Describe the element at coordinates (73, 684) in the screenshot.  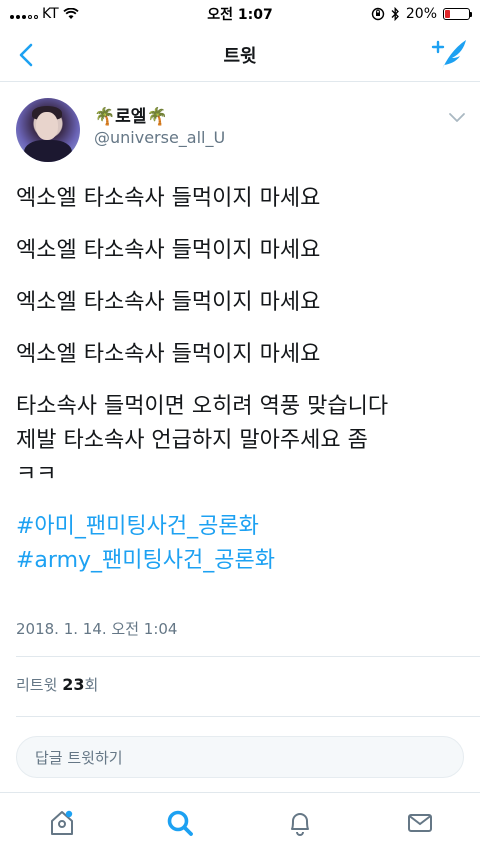
I see `retweet-count: 23` at that location.